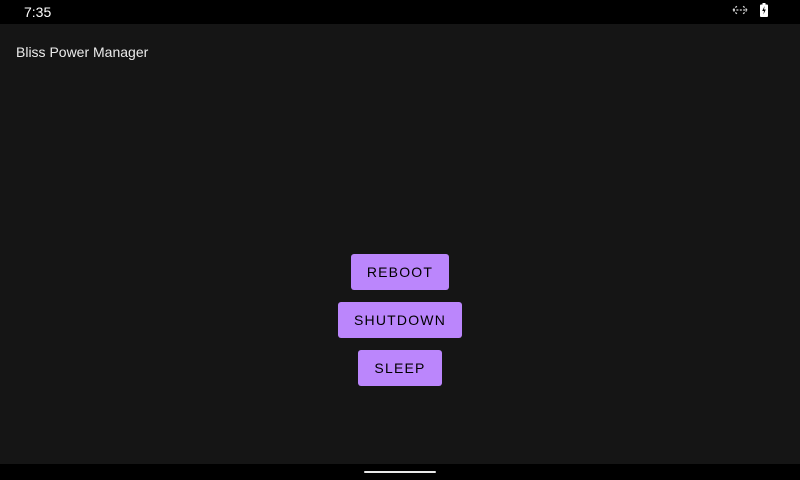 This screenshot has width=800, height=480. Describe the element at coordinates (400, 12) in the screenshot. I see `status-bar: 7:35` at that location.